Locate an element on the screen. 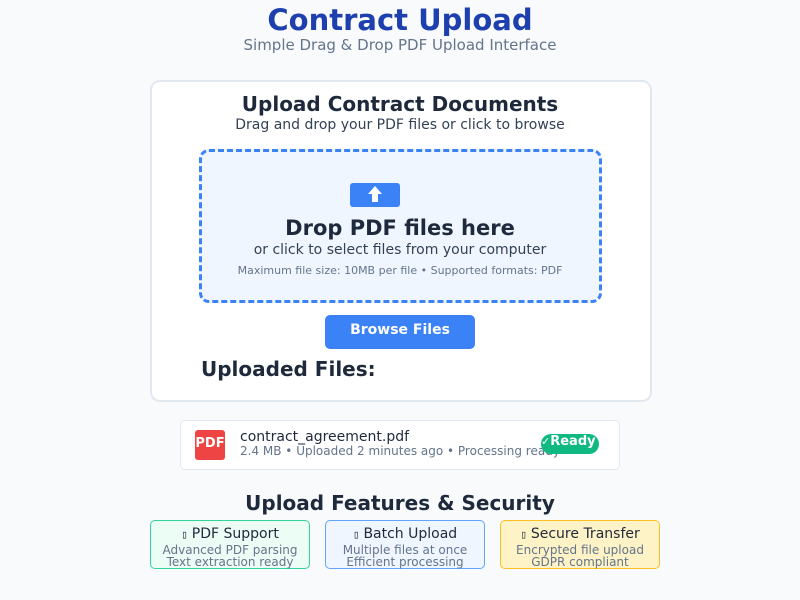  pdf-file-icon: PDF is located at coordinates (210, 445).